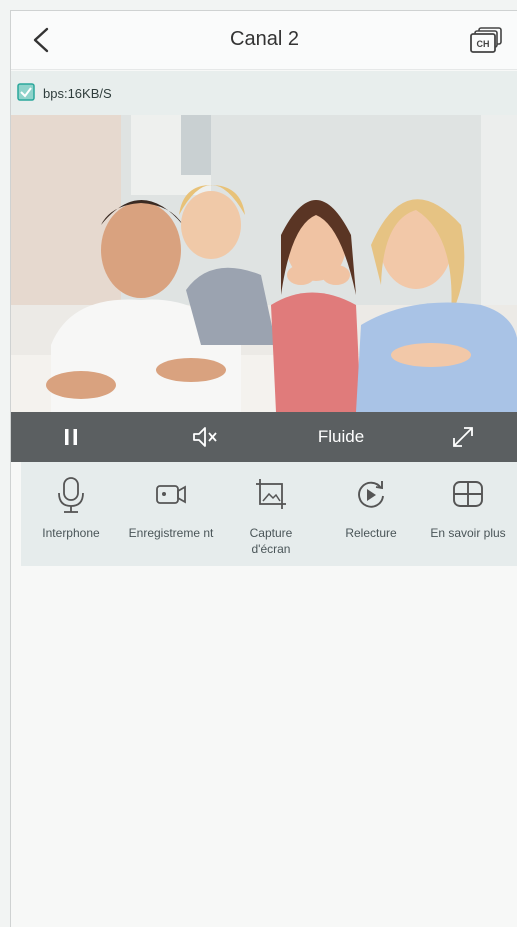 The height and width of the screenshot is (927, 517). I want to click on page-title: Canal 2, so click(264, 39).